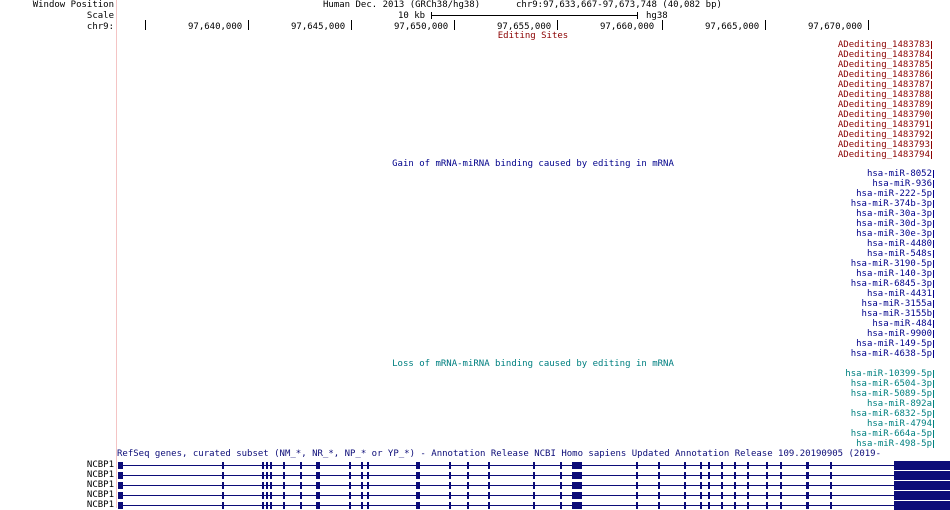 Image resolution: width=950 pixels, height=510 pixels. What do you see at coordinates (902, 184) in the screenshot?
I see `gain-mirna-item: hsa-miR-936` at bounding box center [902, 184].